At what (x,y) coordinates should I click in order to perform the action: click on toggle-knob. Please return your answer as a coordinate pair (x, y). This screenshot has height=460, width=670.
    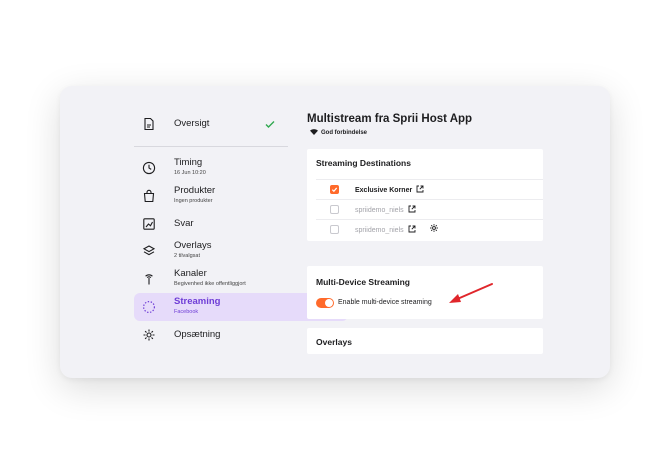
    Looking at the image, I should click on (329, 303).